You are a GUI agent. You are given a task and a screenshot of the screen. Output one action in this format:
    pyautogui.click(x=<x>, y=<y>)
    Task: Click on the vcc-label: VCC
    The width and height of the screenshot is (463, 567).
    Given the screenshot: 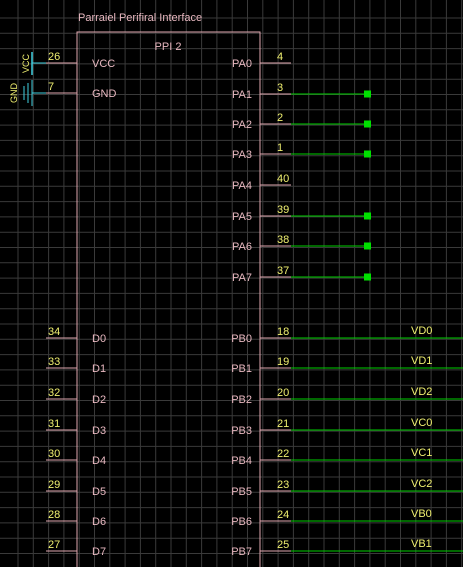 What is the action you would take?
    pyautogui.click(x=26, y=63)
    